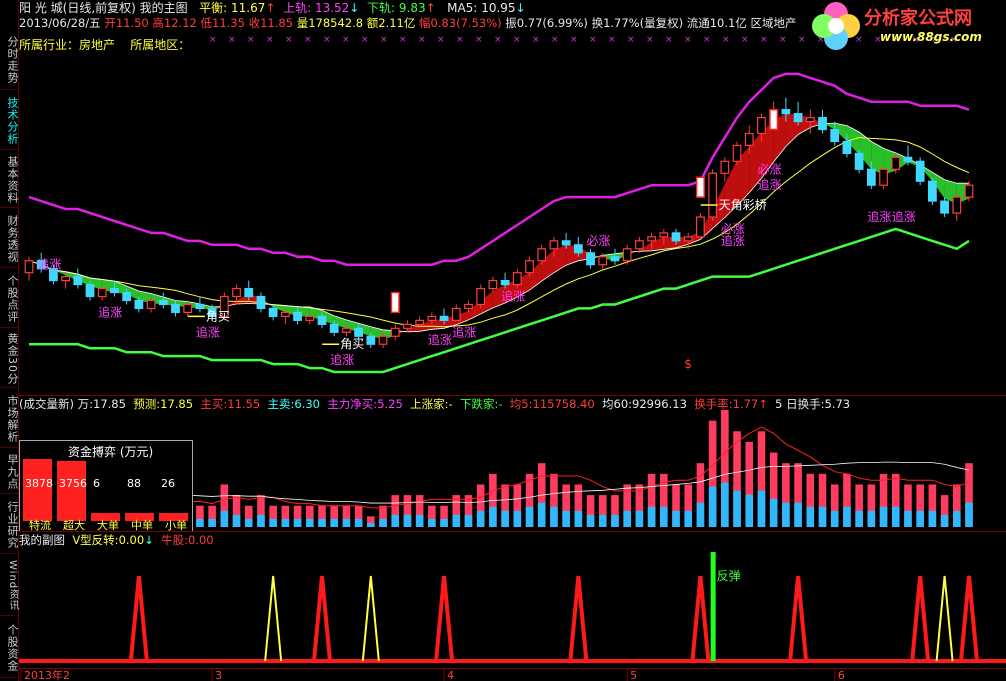 Image resolution: width=1006 pixels, height=681 pixels. Describe the element at coordinates (450, 675) in the screenshot. I see `axis-label: 4` at that location.